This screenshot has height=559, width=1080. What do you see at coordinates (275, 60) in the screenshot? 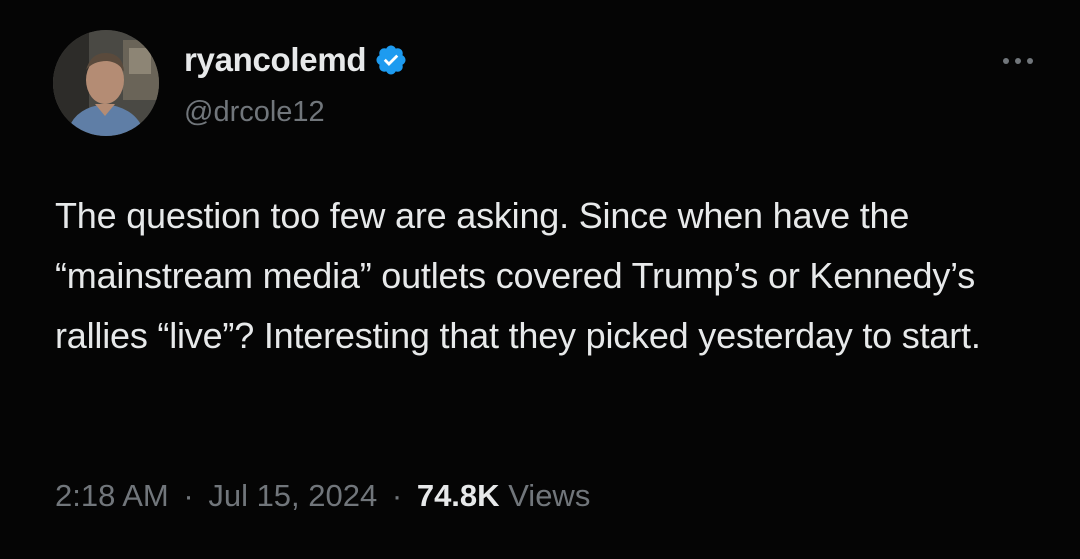
I see `display-name: ryancolemd` at bounding box center [275, 60].